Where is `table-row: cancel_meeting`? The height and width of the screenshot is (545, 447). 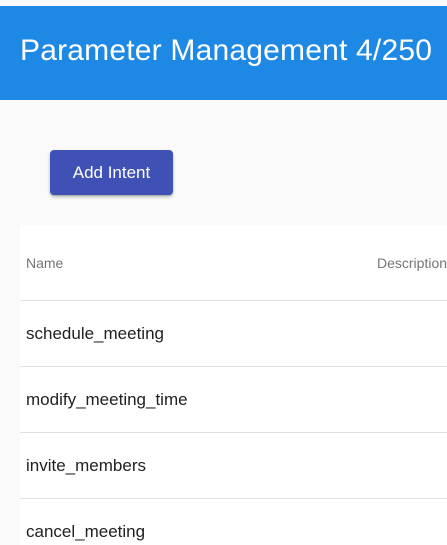
table-row: cancel_meeting is located at coordinates (233, 522).